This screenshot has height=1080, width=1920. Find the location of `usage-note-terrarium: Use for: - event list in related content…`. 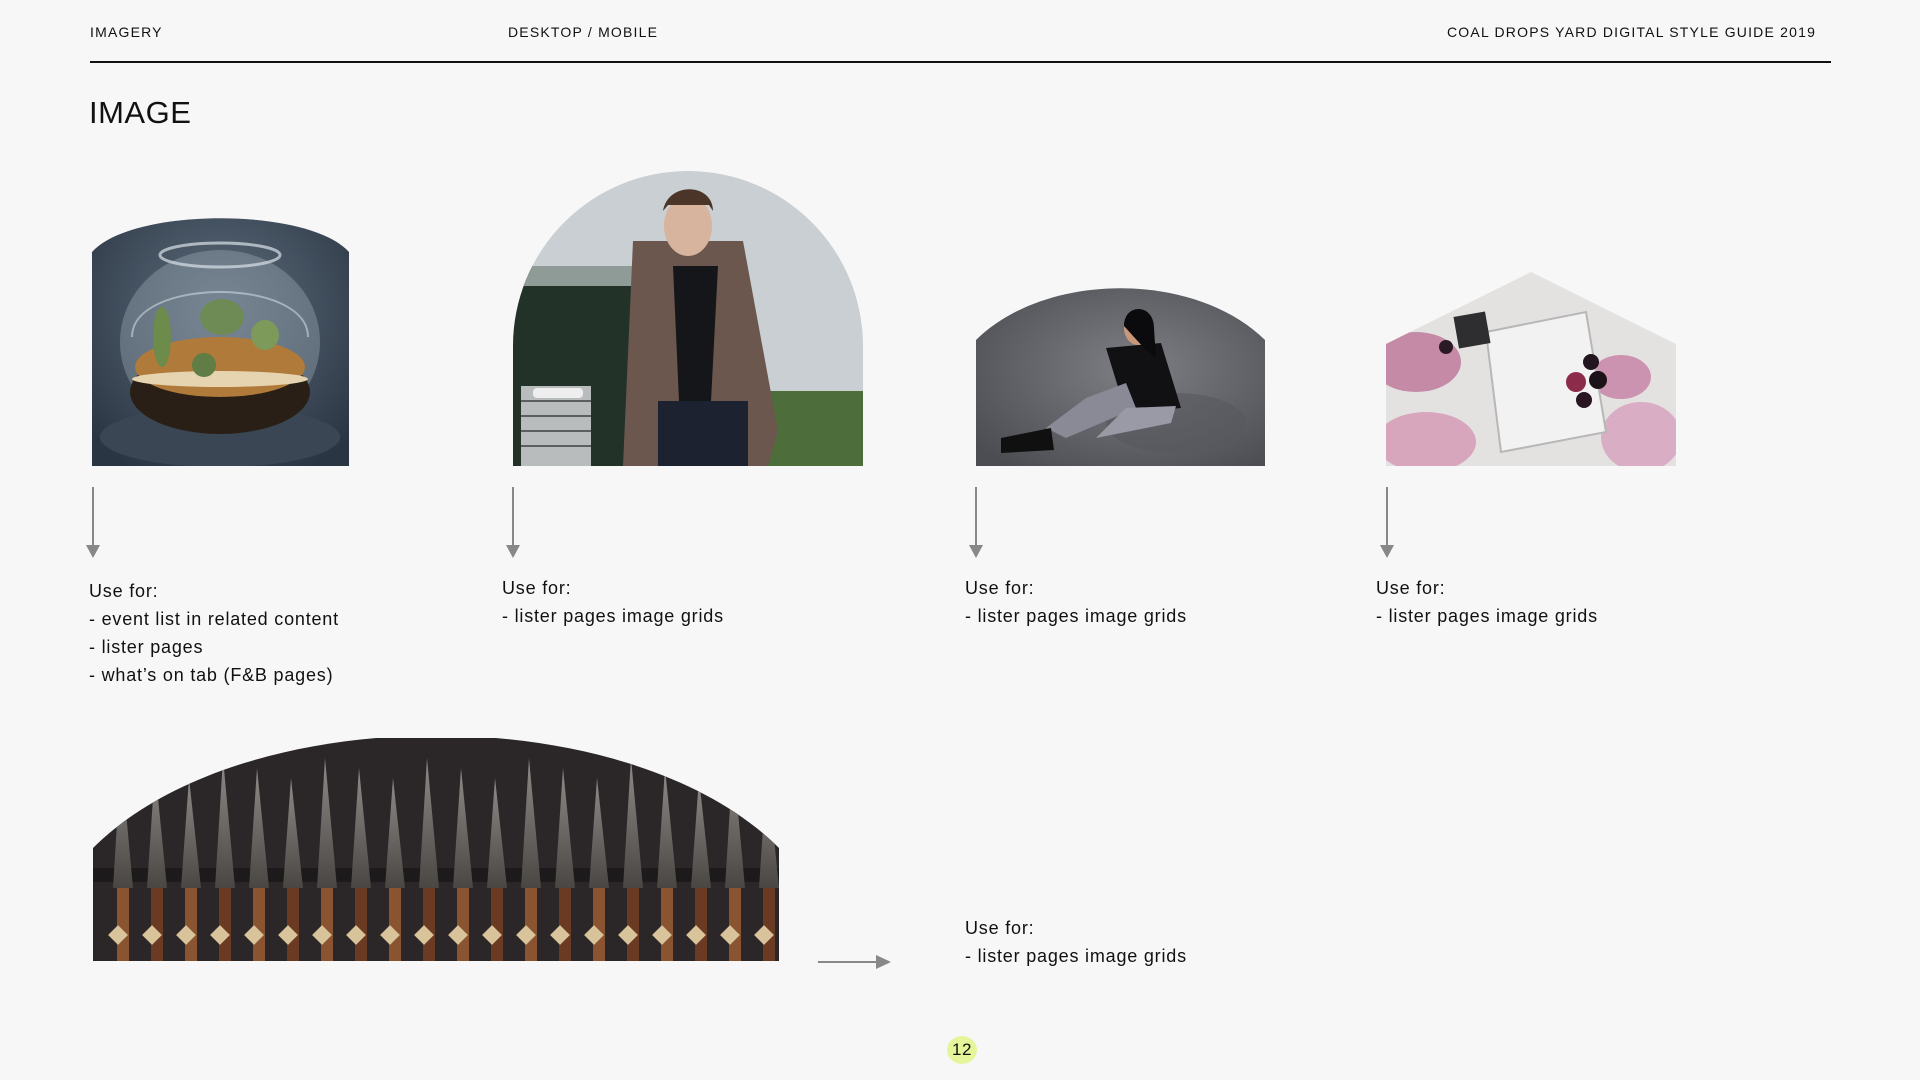

usage-note-terrarium: Use for: - event list in related content… is located at coordinates (214, 633).